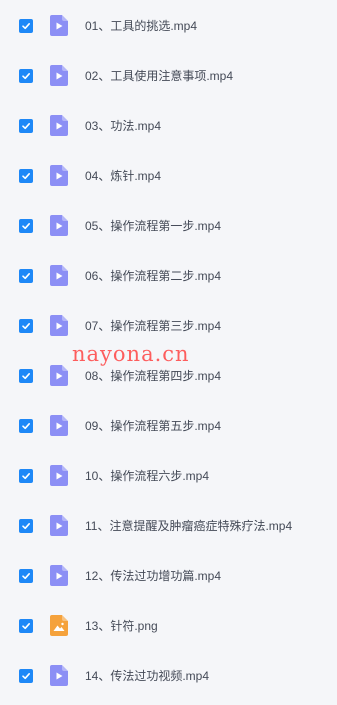 This screenshot has height=705, width=337. I want to click on file-name: 03、功法.mp4, so click(123, 126).